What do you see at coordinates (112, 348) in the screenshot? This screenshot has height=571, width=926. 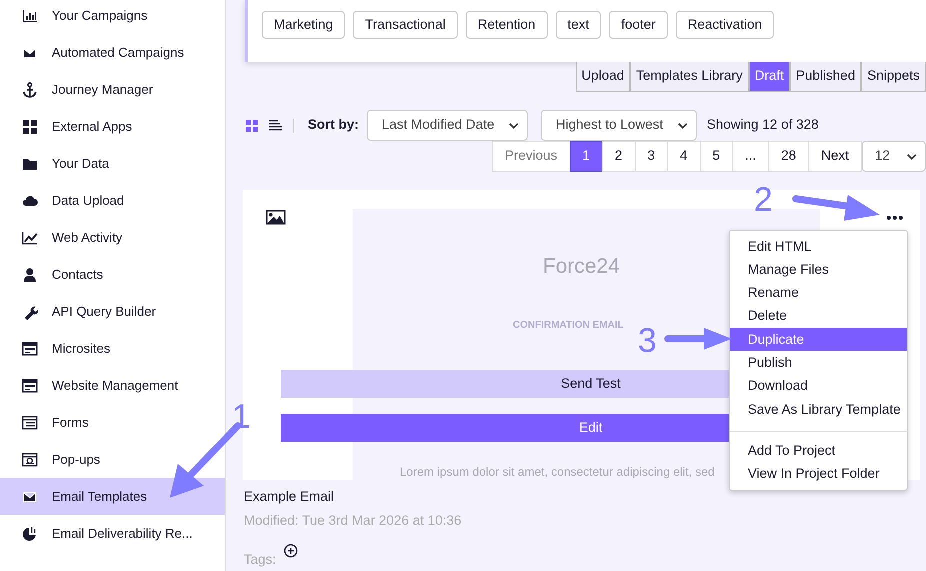 I see `sidebar-item: Microsites` at bounding box center [112, 348].